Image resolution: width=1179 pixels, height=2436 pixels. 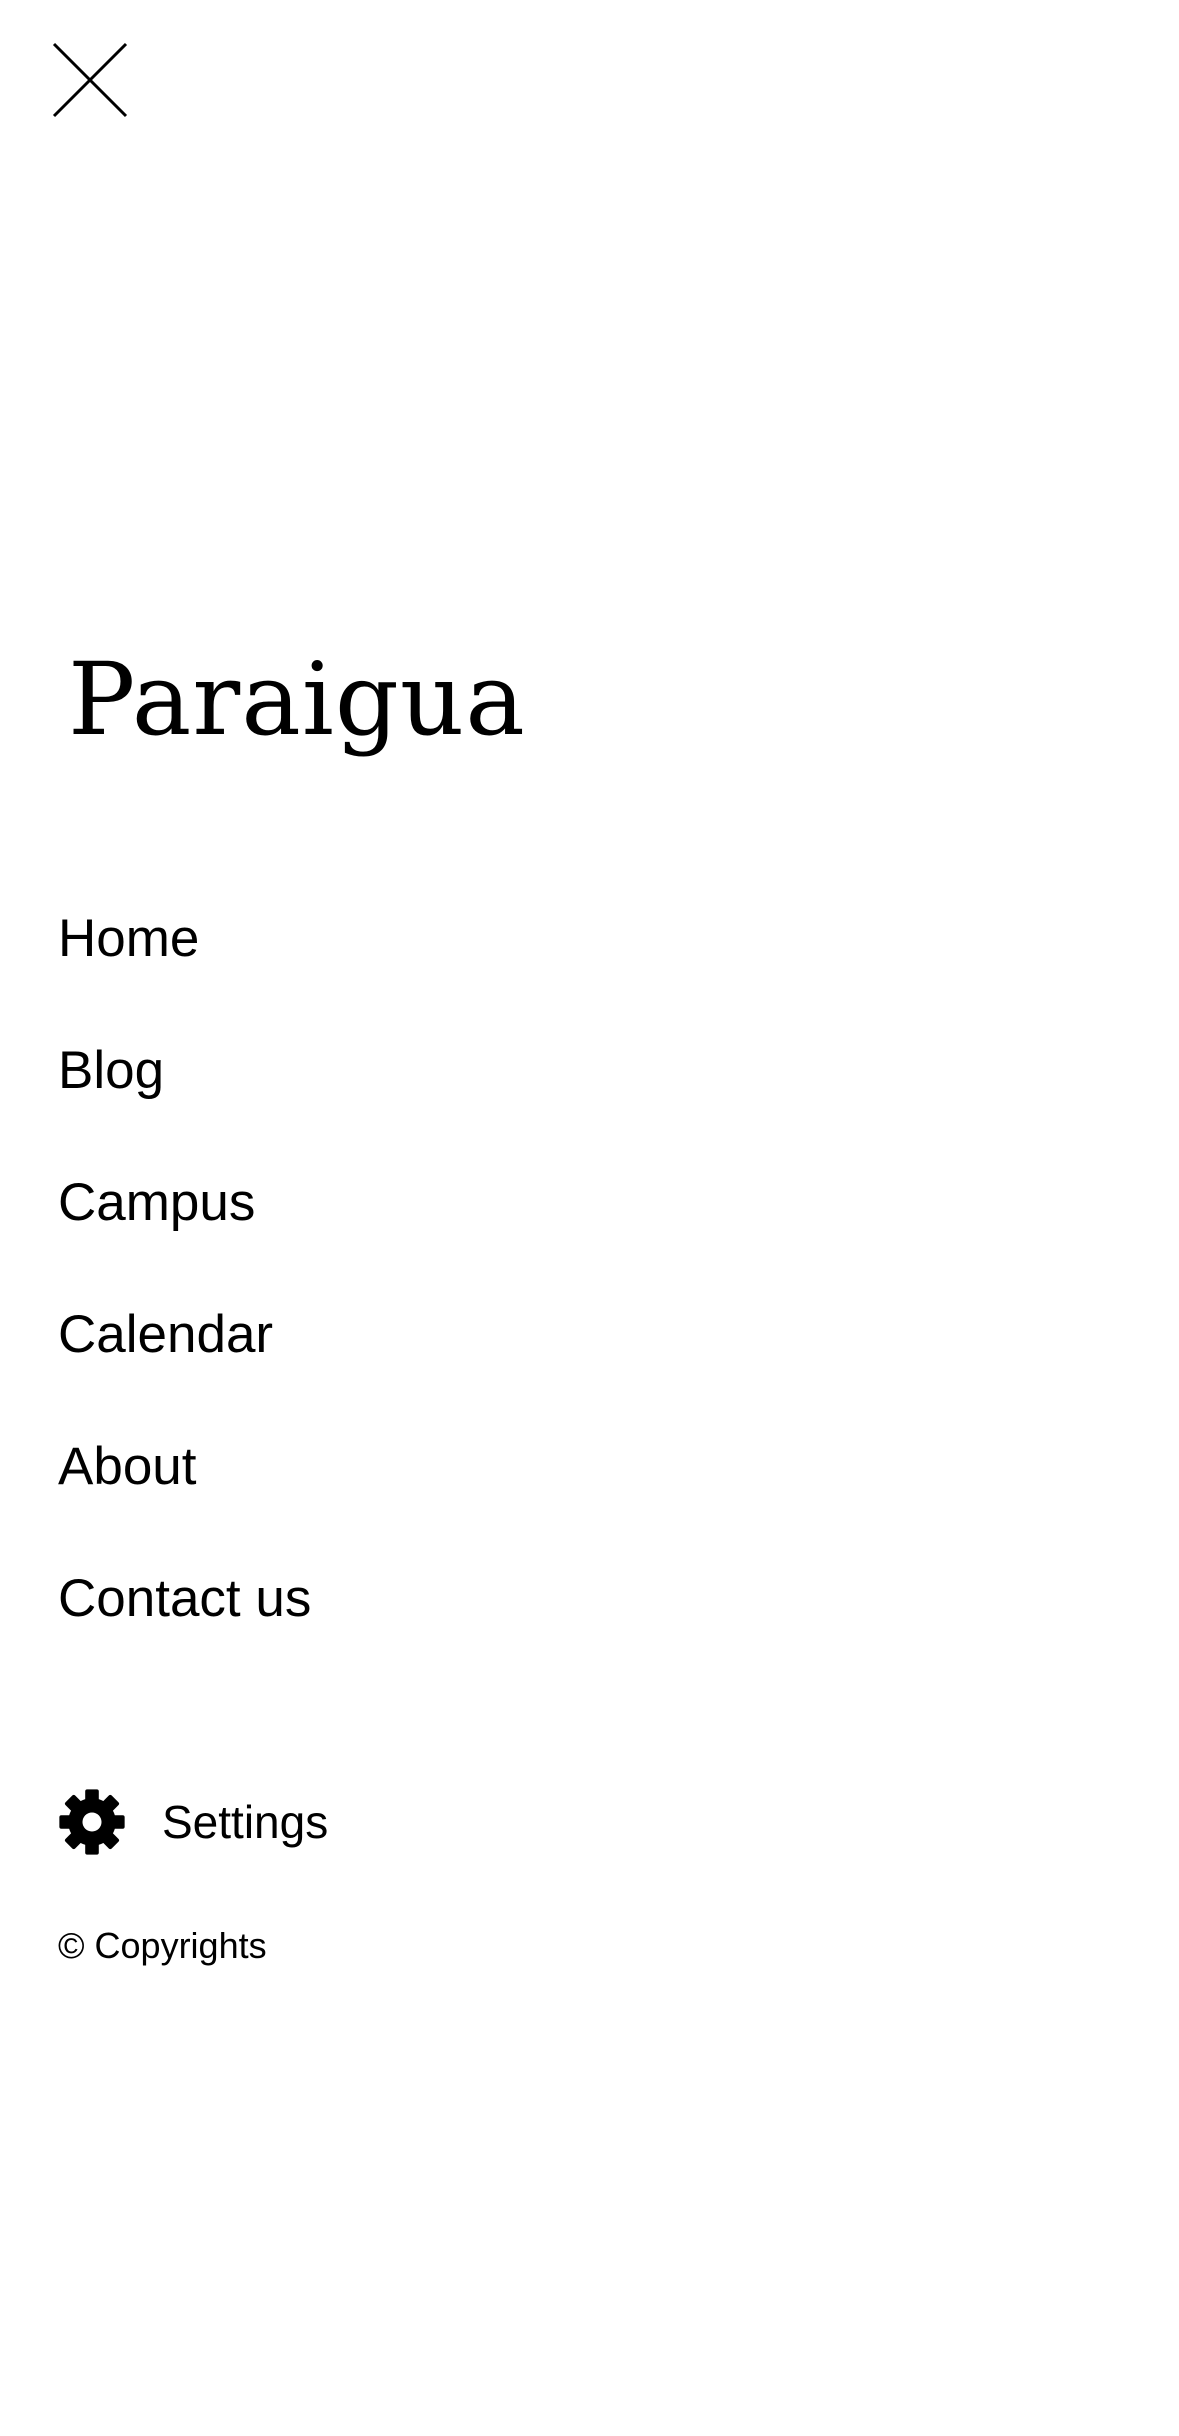 I want to click on settings-button: Settings, so click(x=193, y=1822).